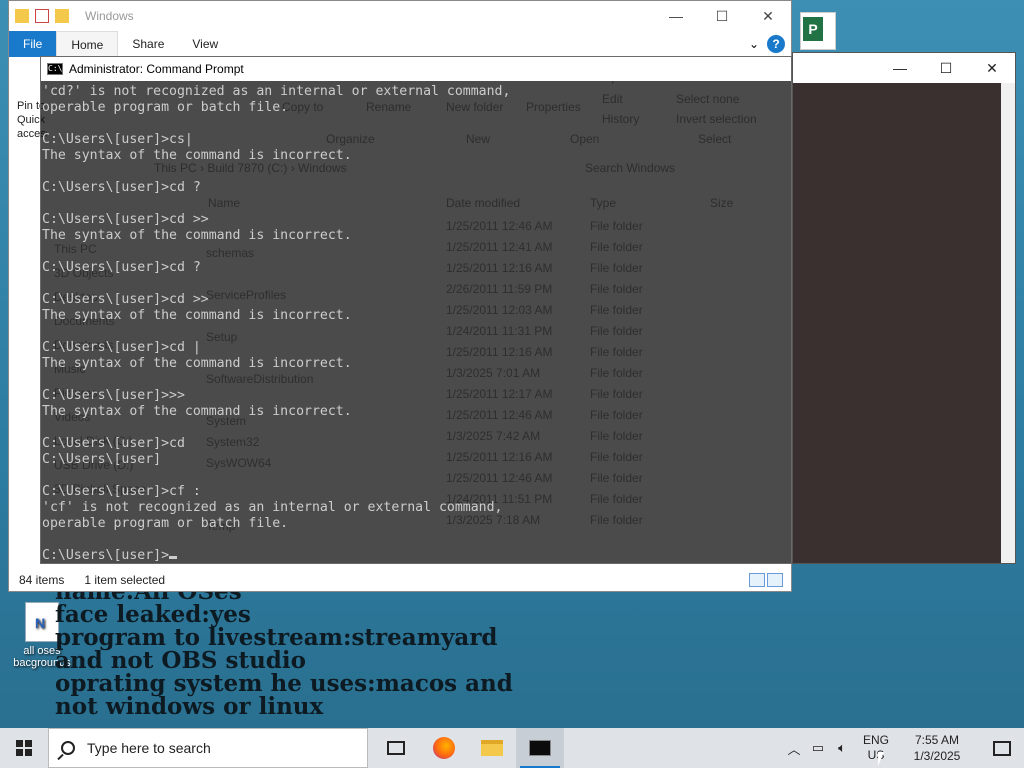 Image resolution: width=1024 pixels, height=768 pixels. I want to click on project-file-icon: P, so click(818, 31).